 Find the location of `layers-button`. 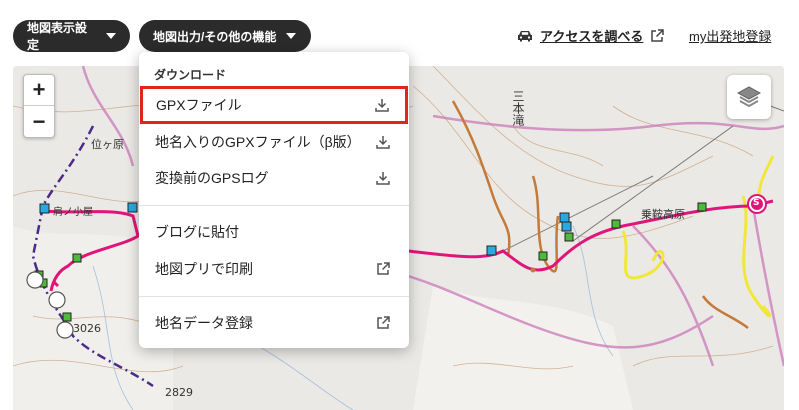

layers-button is located at coordinates (749, 97).